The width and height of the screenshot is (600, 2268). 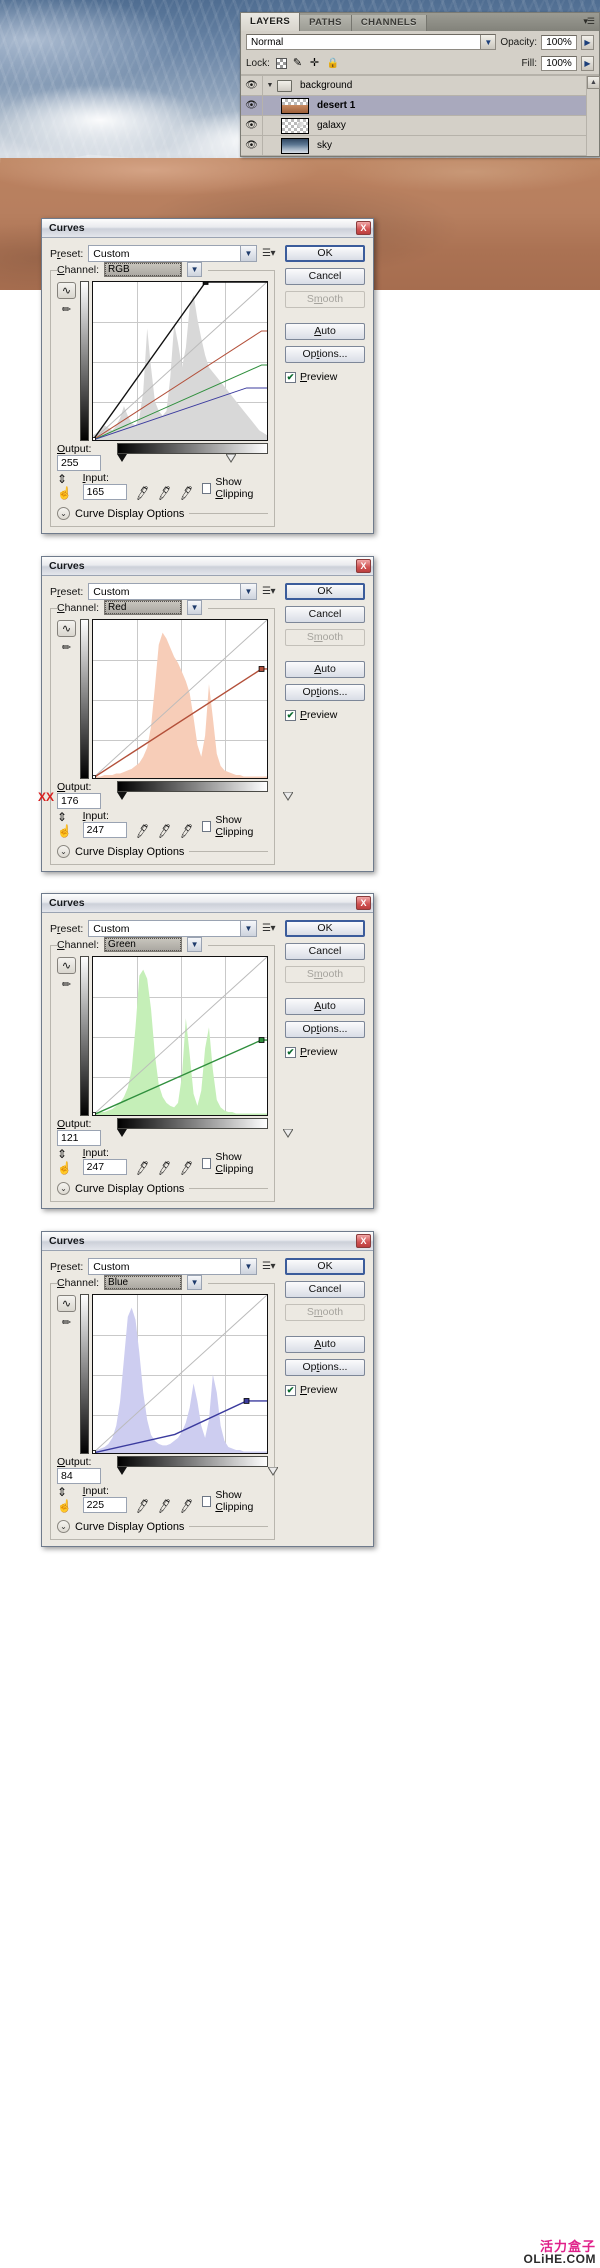 I want to click on fill-slider-arrow-icon: ▶, so click(x=587, y=63).